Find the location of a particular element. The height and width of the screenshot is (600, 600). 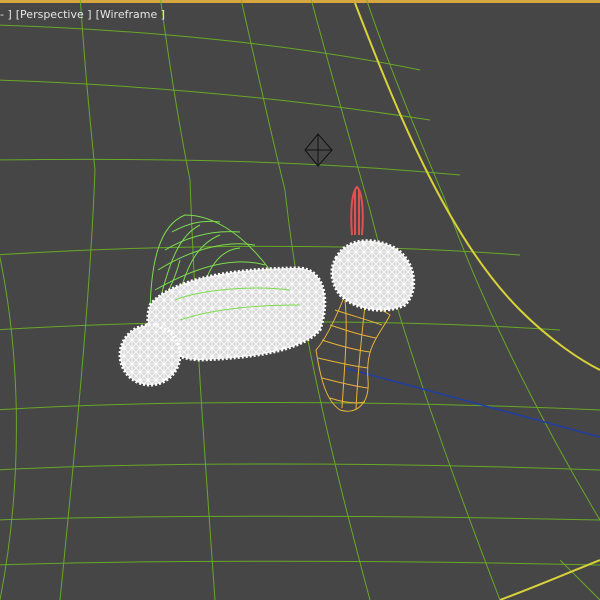

axis-line is located at coordinates (472, 402).